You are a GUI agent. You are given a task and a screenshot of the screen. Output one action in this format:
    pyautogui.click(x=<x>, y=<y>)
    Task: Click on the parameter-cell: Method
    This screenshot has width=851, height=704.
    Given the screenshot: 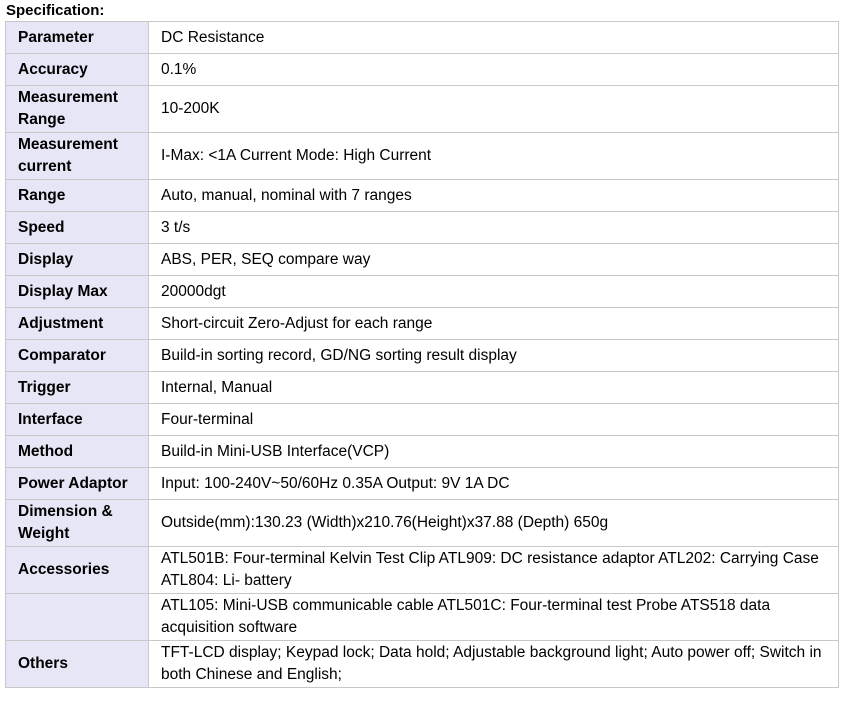 What is the action you would take?
    pyautogui.click(x=77, y=451)
    